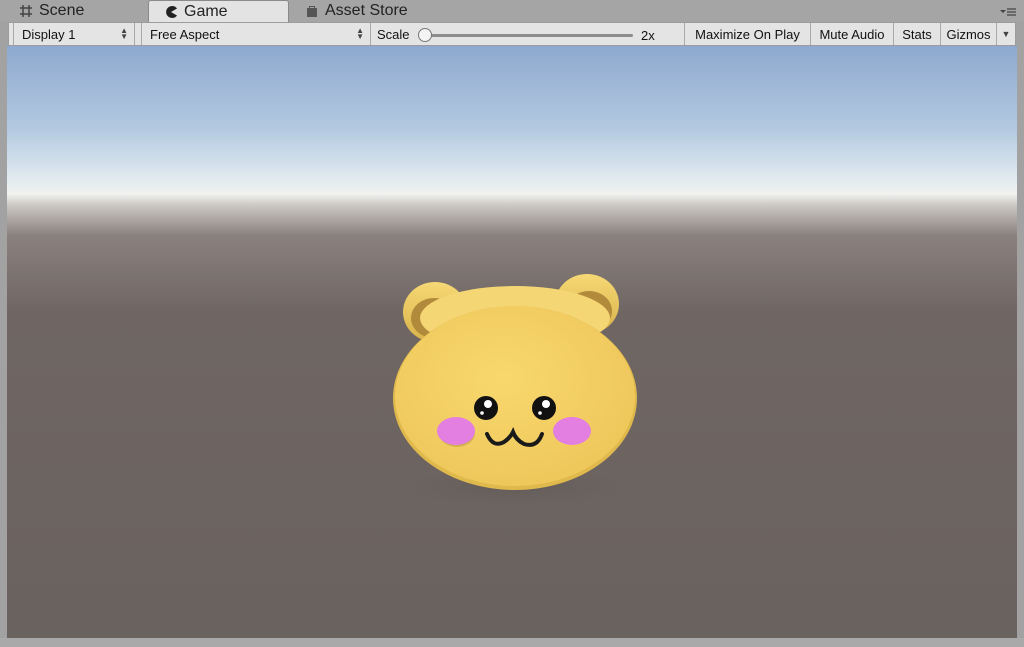 This screenshot has width=1024, height=647. I want to click on pacman-icon, so click(171, 12).